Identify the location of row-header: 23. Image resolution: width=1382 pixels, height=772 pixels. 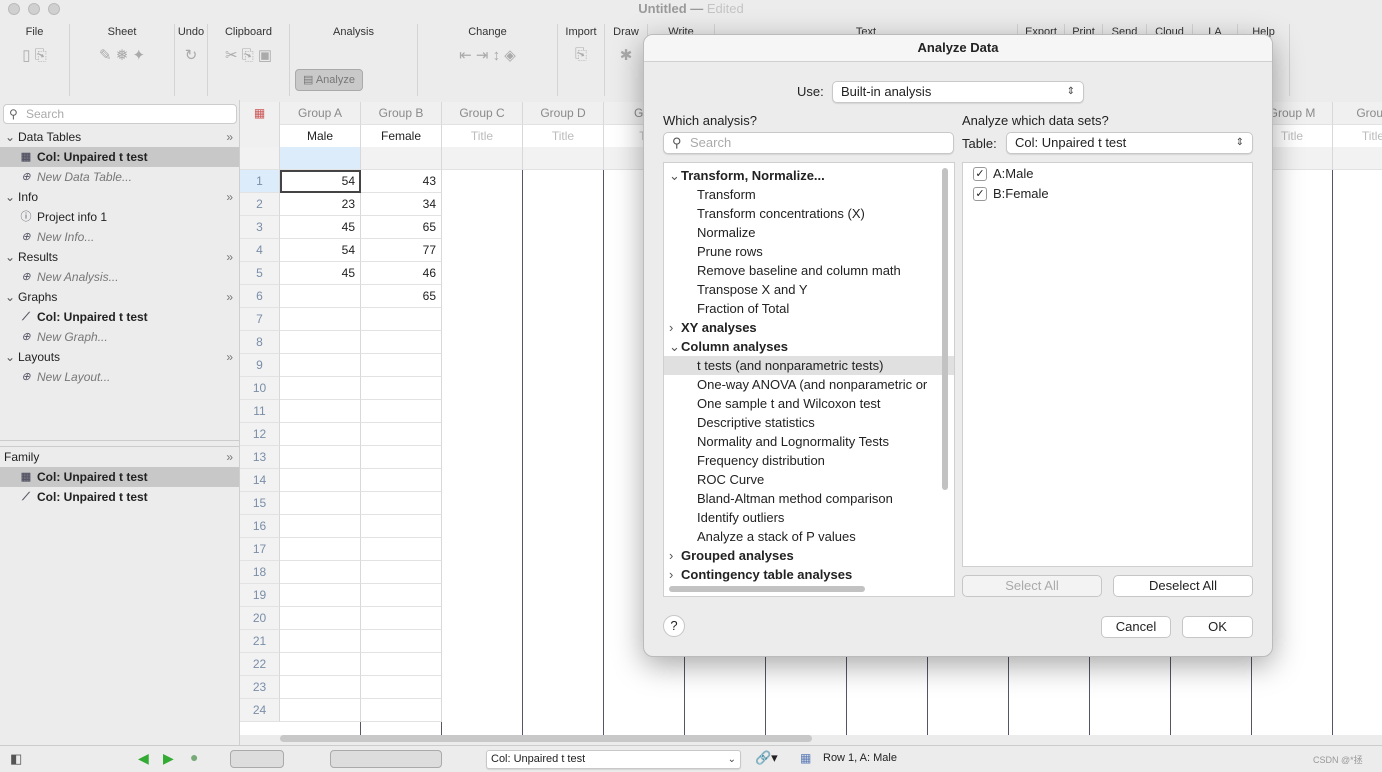
(260, 687).